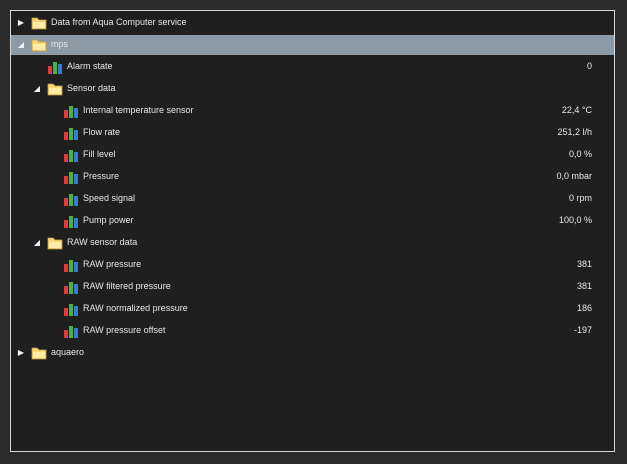 Image resolution: width=627 pixels, height=464 pixels. What do you see at coordinates (312, 221) in the screenshot?
I see `tree-leaf-sensor: Pump power 100,0 %` at bounding box center [312, 221].